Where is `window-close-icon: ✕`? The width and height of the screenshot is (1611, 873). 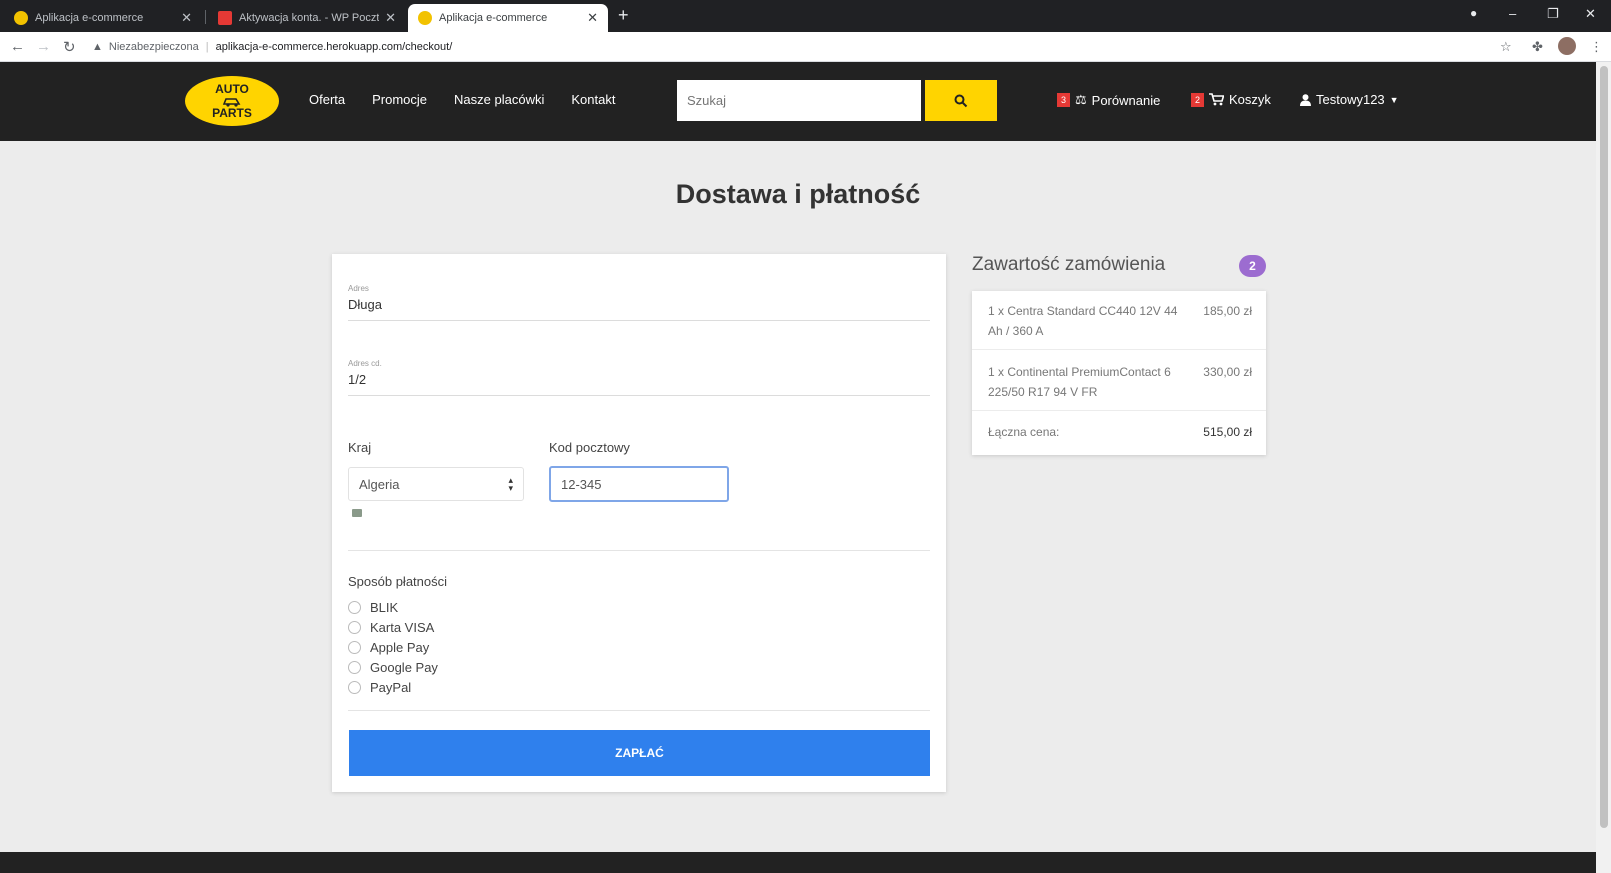 window-close-icon: ✕ is located at coordinates (1590, 14).